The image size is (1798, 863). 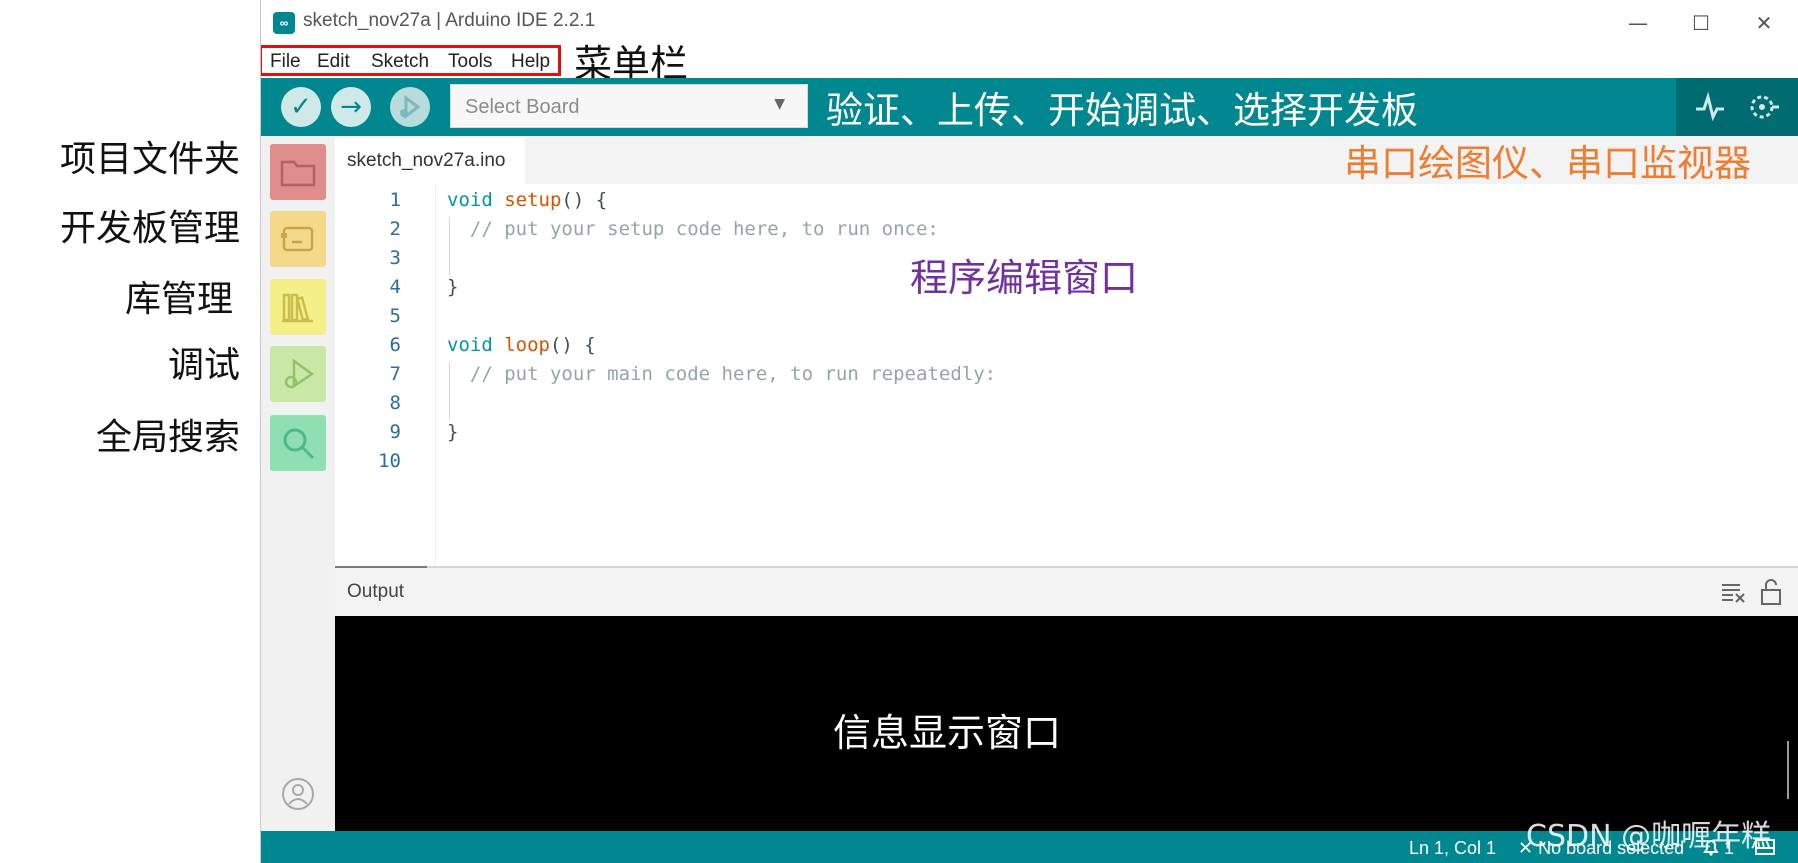 What do you see at coordinates (298, 239) in the screenshot?
I see `board-icon` at bounding box center [298, 239].